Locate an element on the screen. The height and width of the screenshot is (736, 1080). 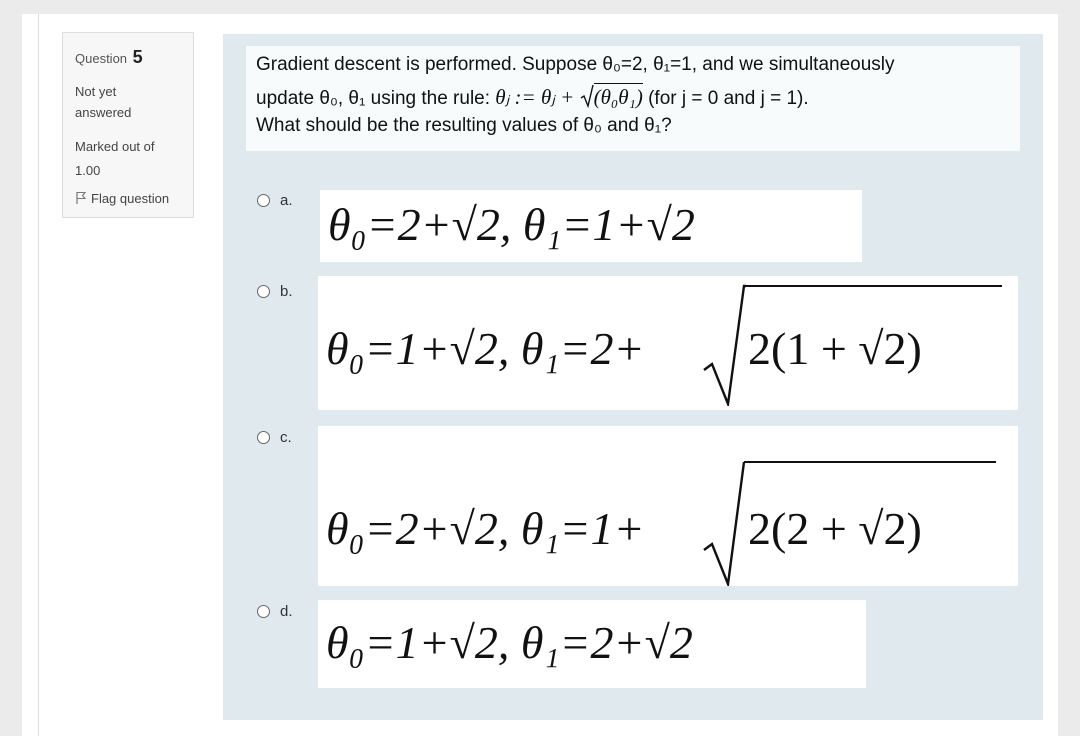
option-c-radicand: 2(2 + √2) is located at coordinates (835, 528).